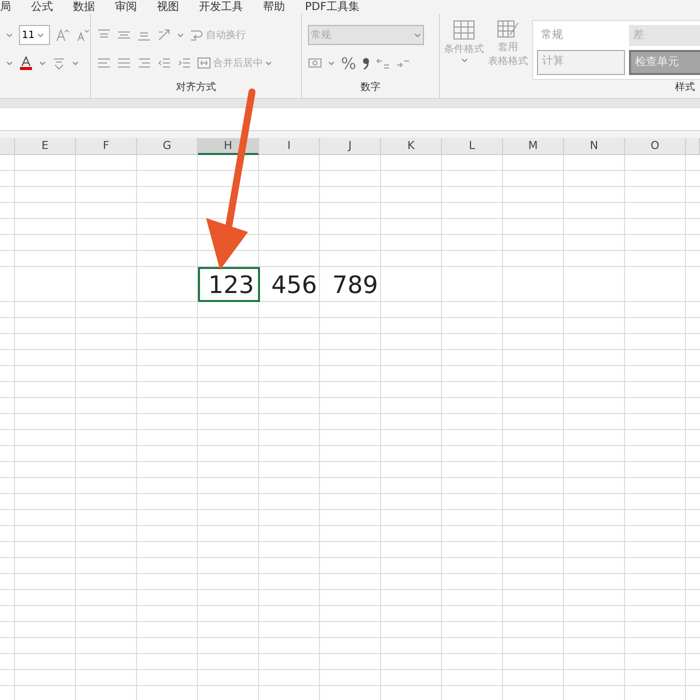 This screenshot has height=700, width=700. Describe the element at coordinates (348, 63) in the screenshot. I see `percent-style-button: %` at that location.